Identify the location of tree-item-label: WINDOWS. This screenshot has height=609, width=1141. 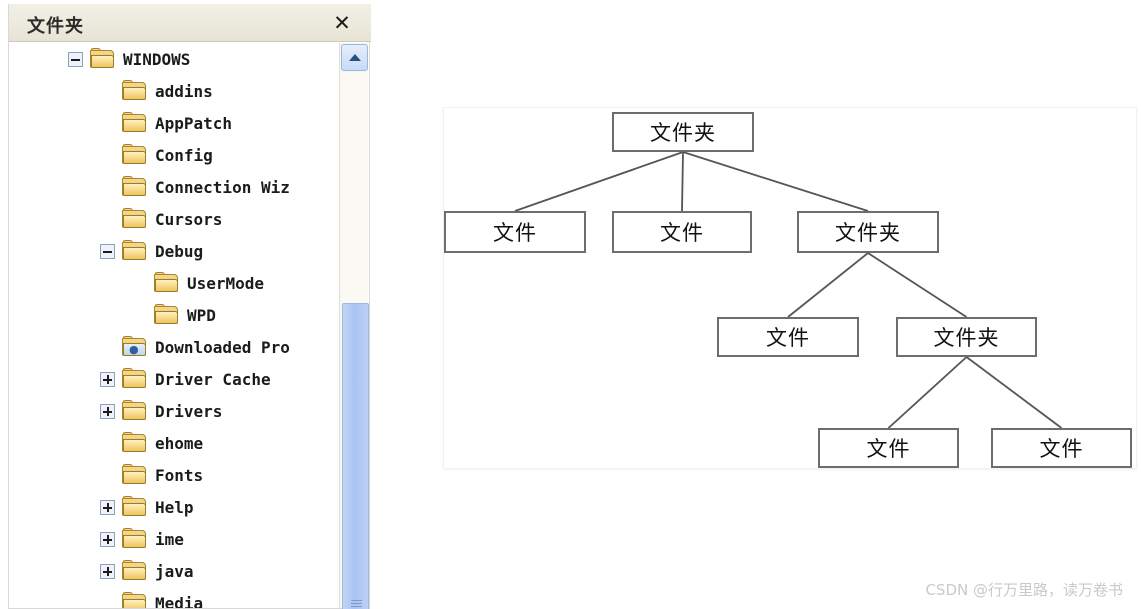
(157, 59).